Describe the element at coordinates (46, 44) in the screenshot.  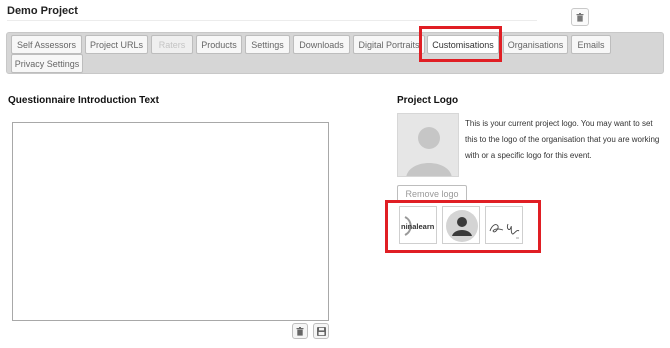
I see `tab-self-assessors: Self Assessors` at that location.